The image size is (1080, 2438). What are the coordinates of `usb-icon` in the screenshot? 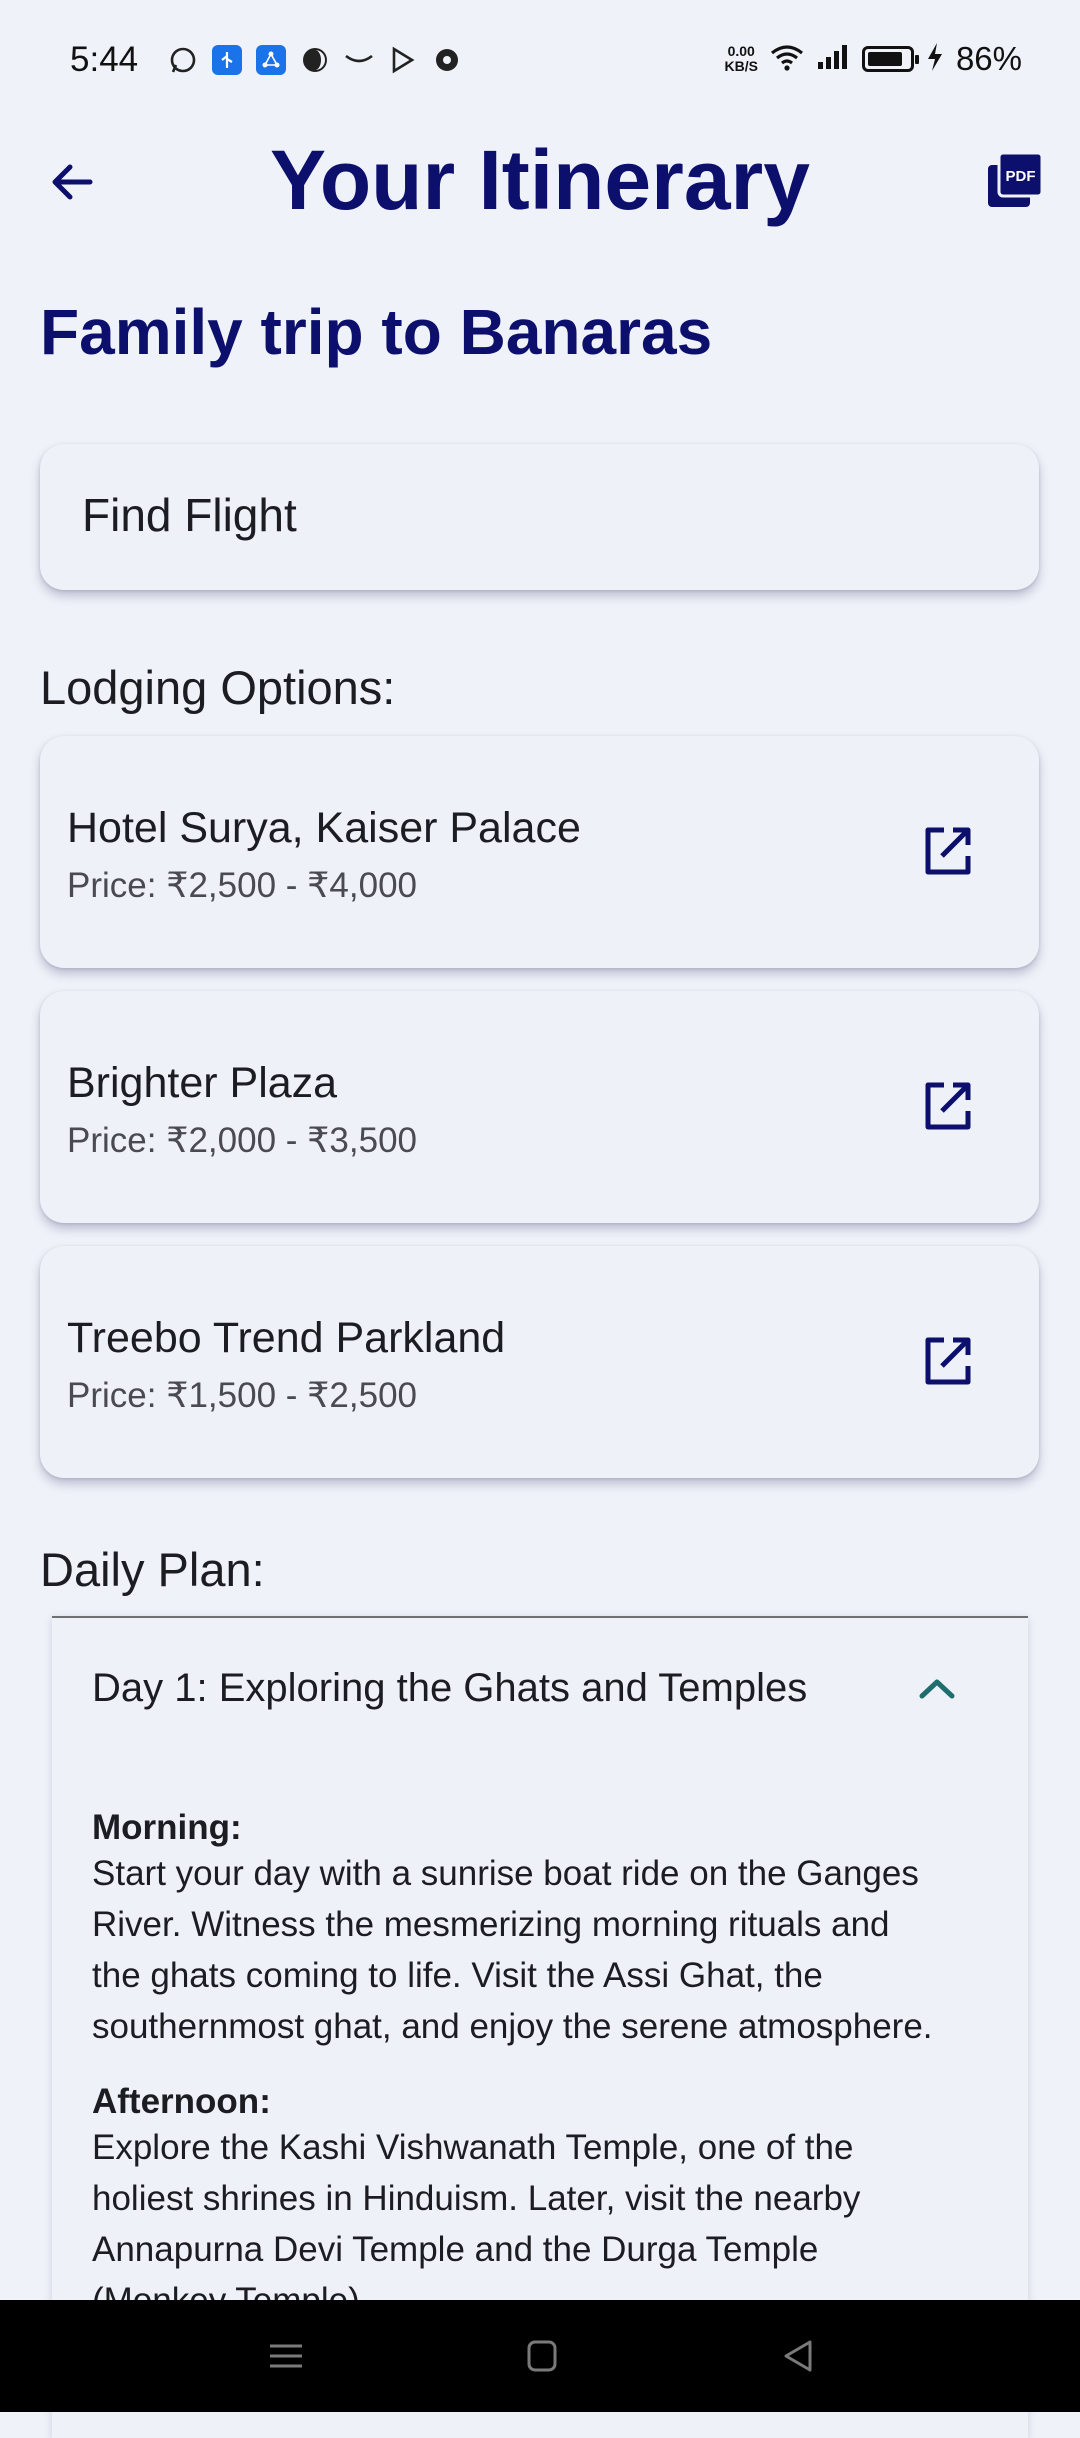 It's located at (227, 60).